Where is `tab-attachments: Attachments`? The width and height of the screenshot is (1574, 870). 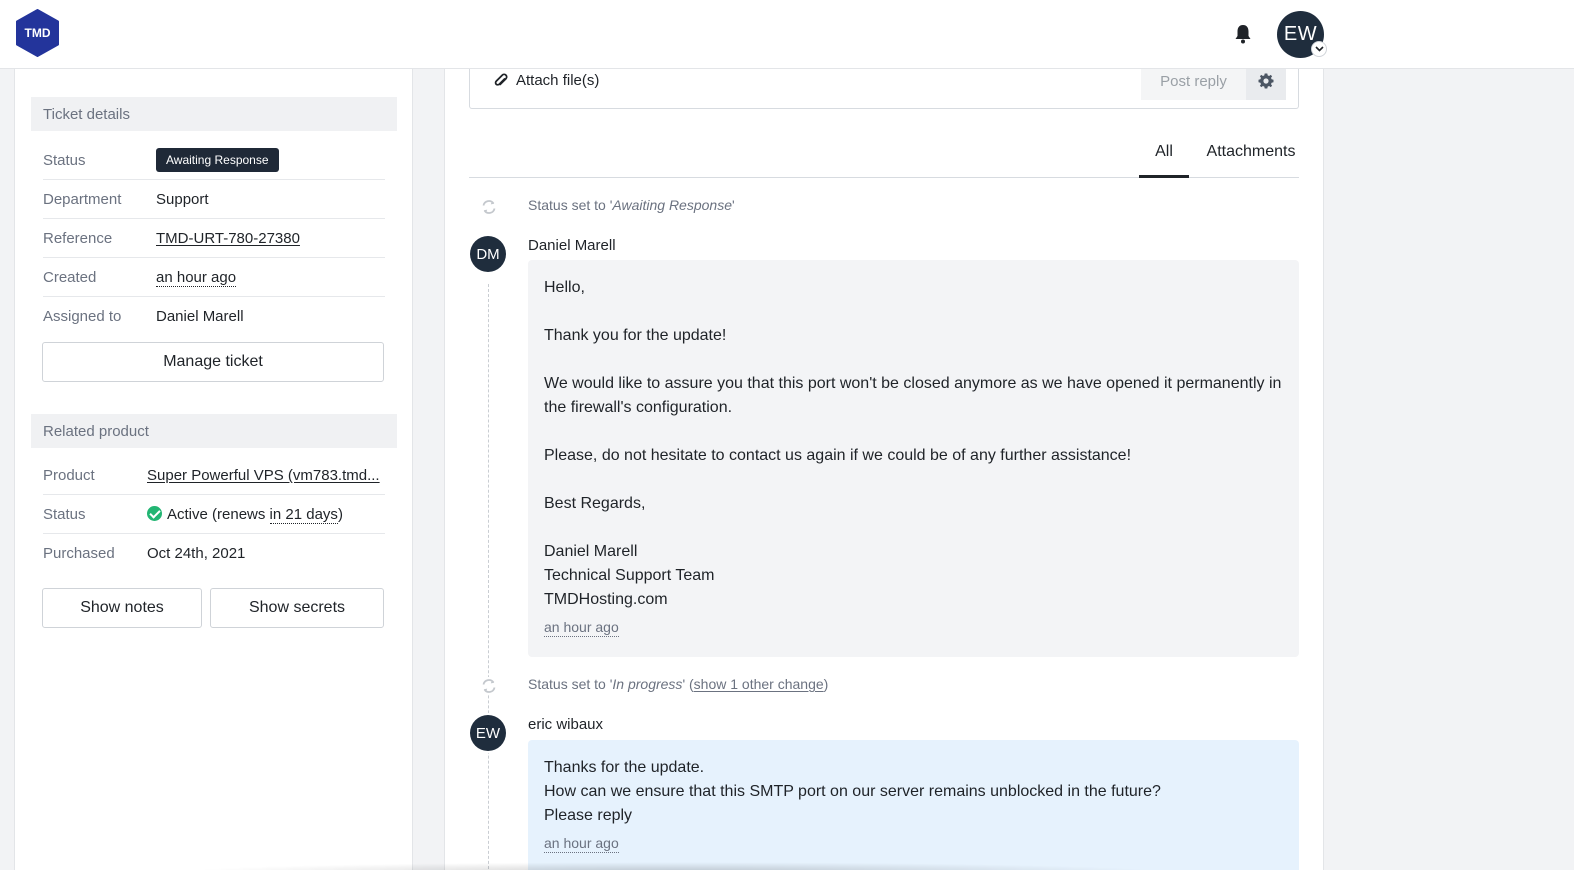
tab-attachments: Attachments is located at coordinates (1251, 159).